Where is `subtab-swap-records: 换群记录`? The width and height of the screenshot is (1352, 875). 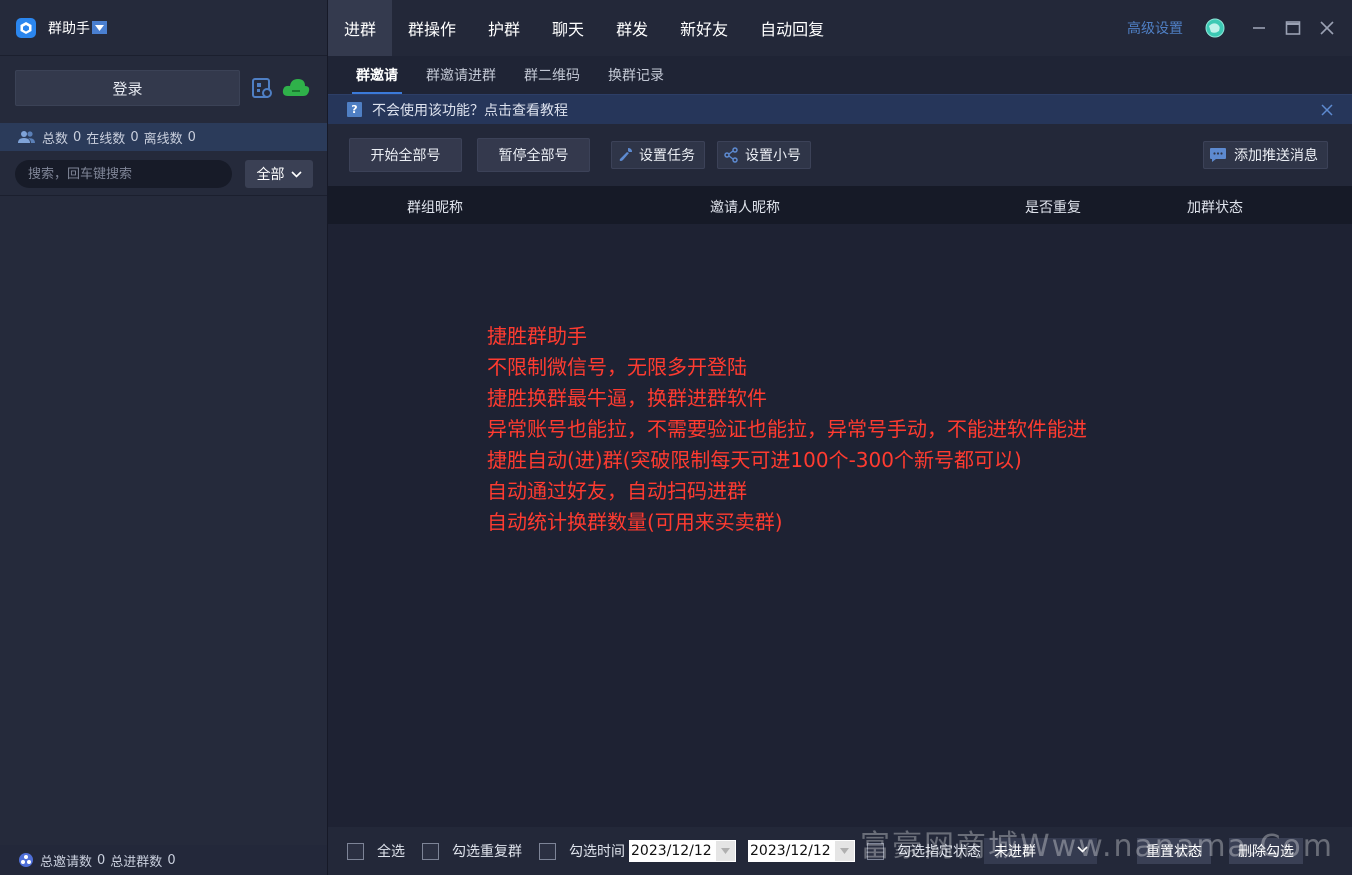
subtab-swap-records: 换群记录 is located at coordinates (636, 75).